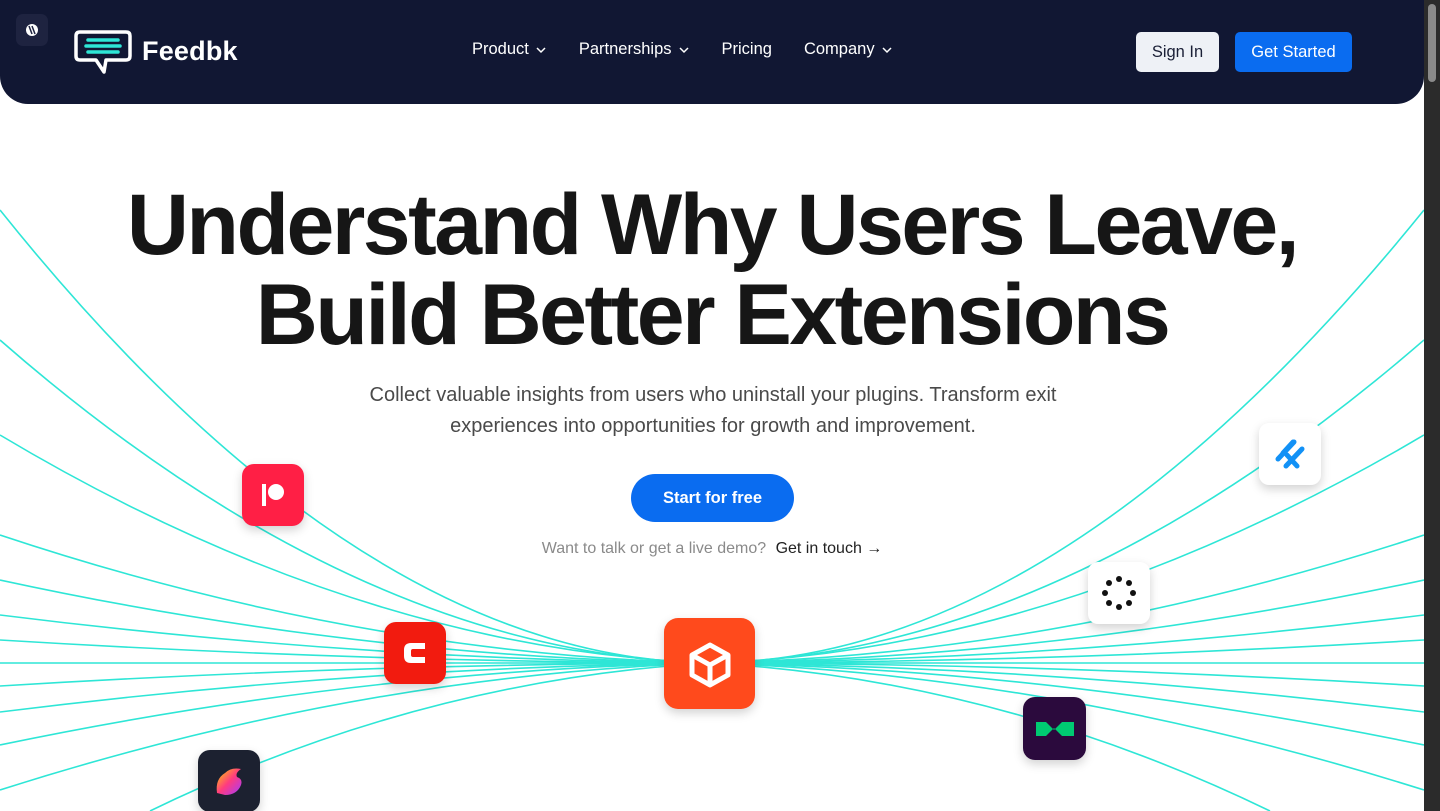 This screenshot has width=1440, height=811. I want to click on nav-partnerships-label: Partnerships, so click(625, 49).